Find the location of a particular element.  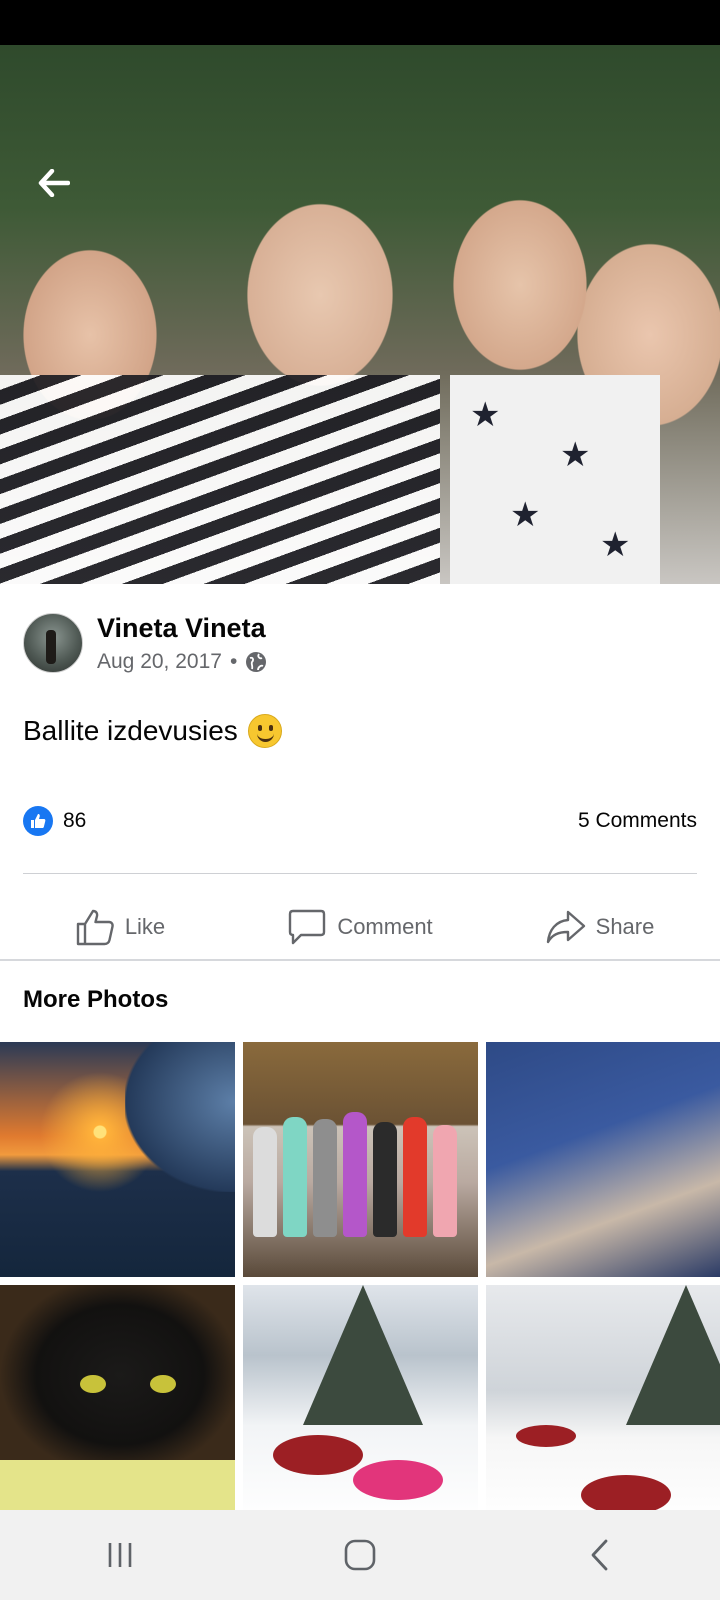

thumbs-up-icon is located at coordinates (38, 821).